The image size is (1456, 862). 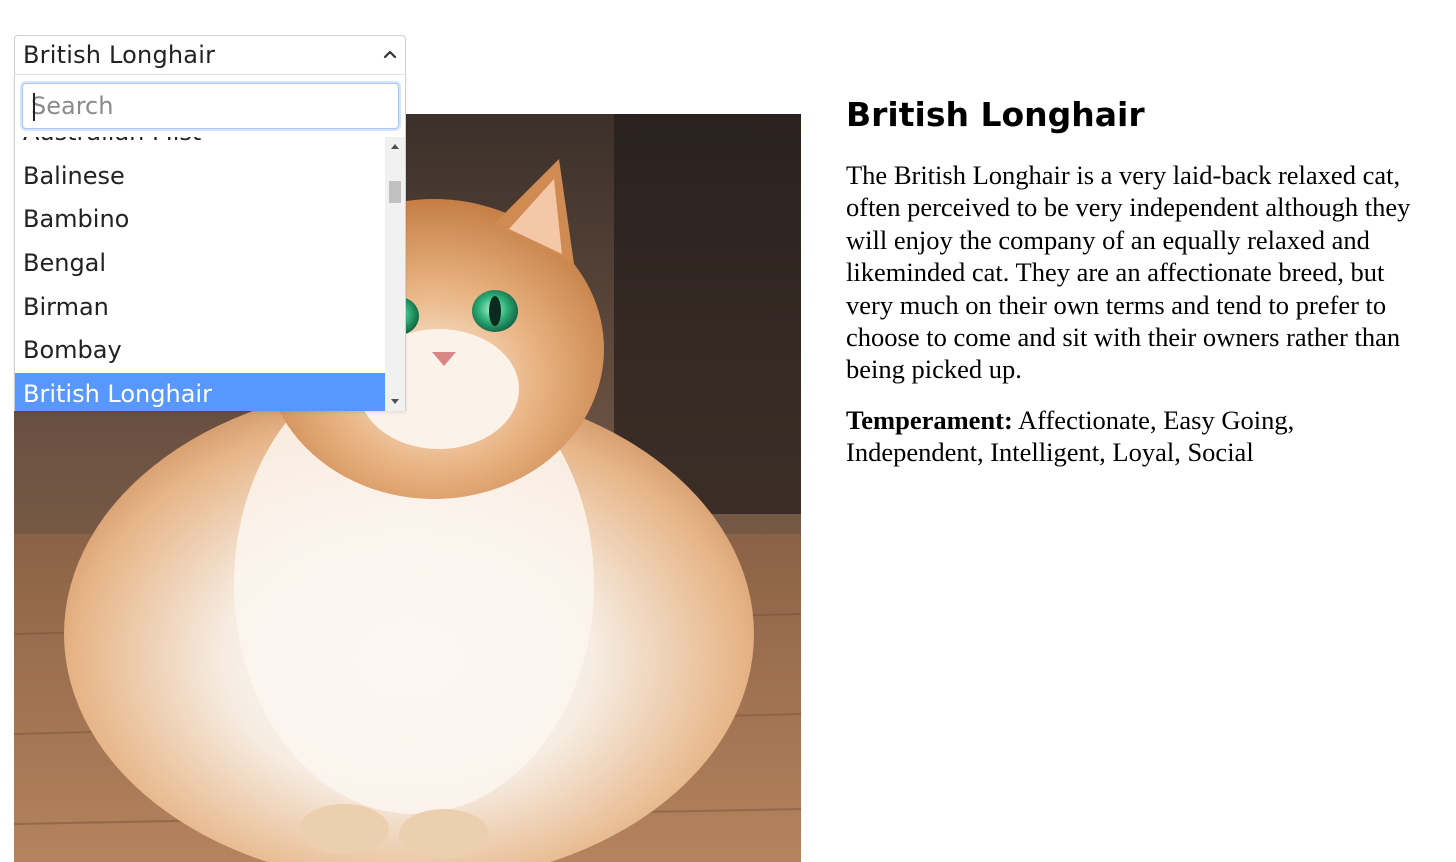 I want to click on text-caret, so click(x=34, y=107).